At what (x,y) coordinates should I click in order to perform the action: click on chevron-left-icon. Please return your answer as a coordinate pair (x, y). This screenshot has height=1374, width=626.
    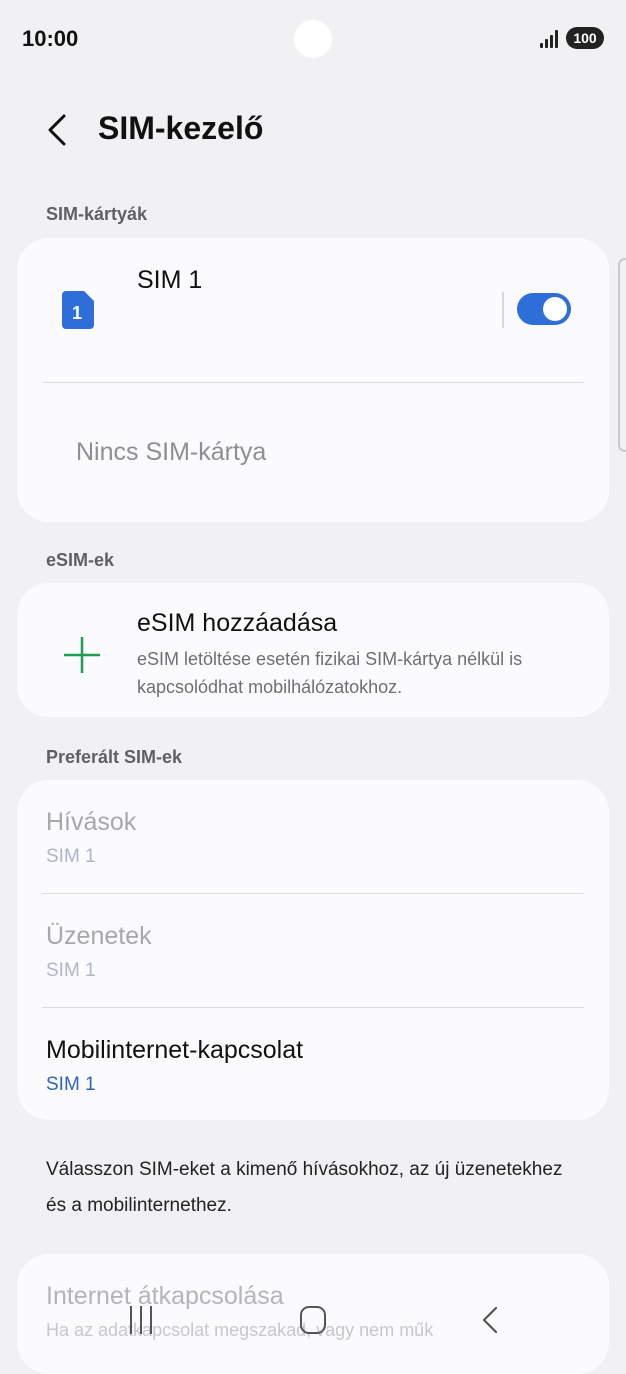
    Looking at the image, I should click on (57, 130).